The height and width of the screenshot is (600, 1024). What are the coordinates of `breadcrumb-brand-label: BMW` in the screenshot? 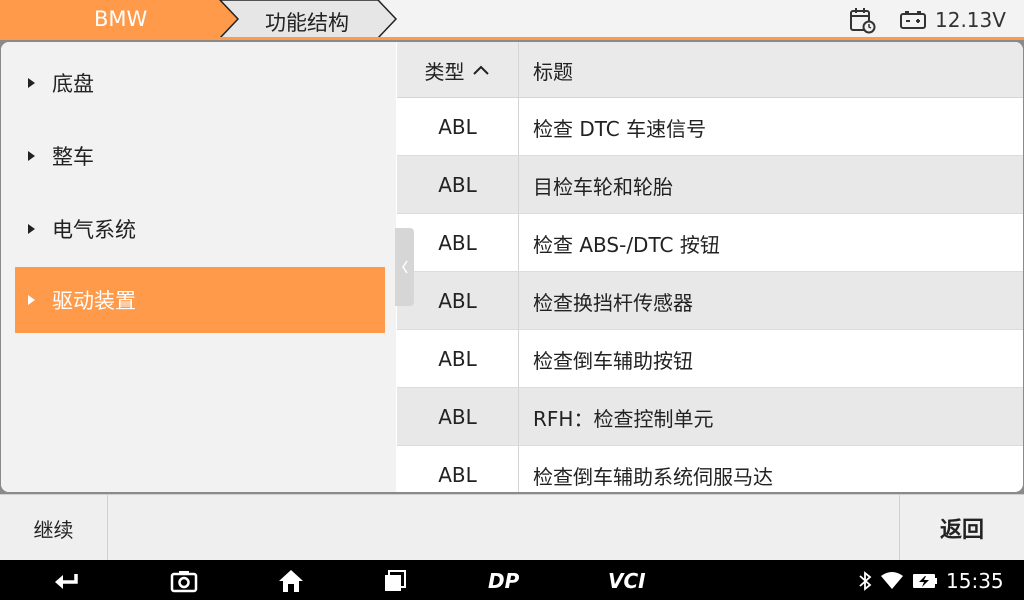 It's located at (121, 19).